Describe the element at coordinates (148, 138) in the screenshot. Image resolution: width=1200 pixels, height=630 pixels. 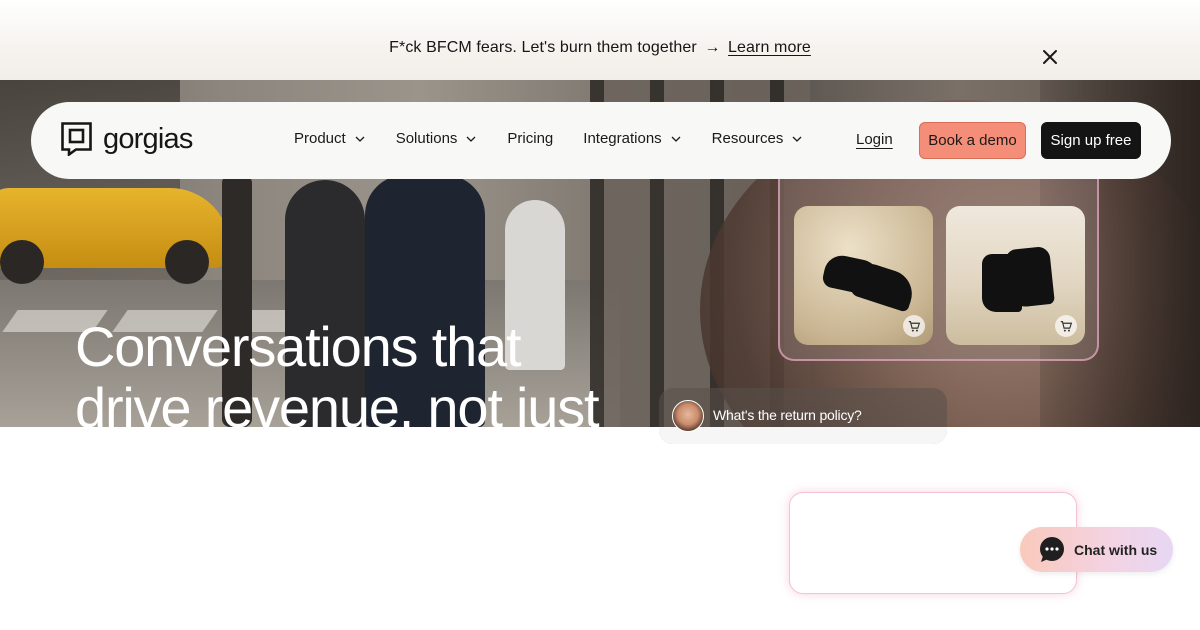
I see `logo-text: gorgias` at that location.